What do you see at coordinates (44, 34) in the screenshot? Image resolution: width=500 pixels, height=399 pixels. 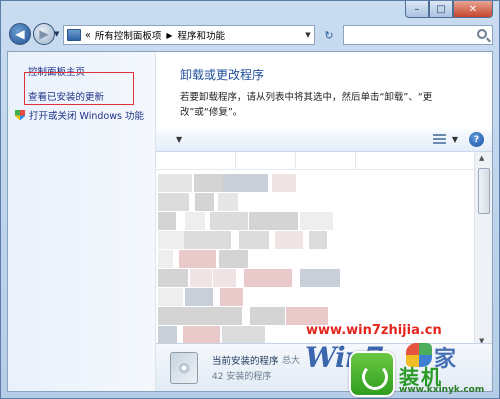 I see `forward-button: ▶` at bounding box center [44, 34].